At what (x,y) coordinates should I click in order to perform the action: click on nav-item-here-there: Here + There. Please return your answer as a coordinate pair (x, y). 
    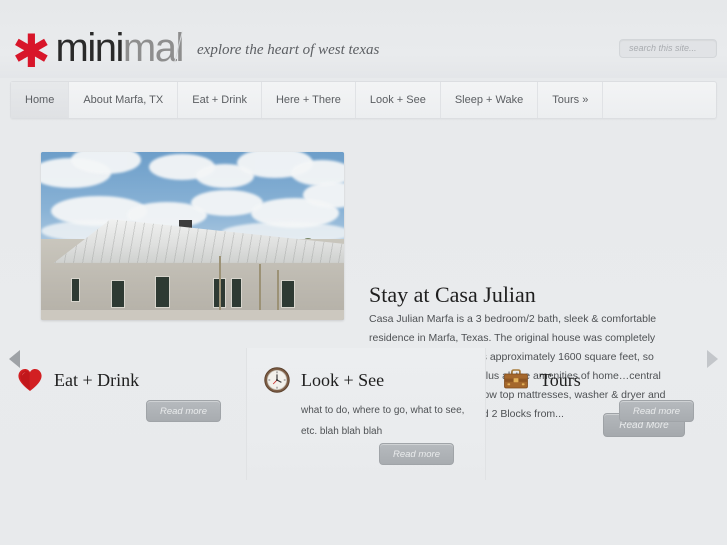
    Looking at the image, I should click on (309, 100).